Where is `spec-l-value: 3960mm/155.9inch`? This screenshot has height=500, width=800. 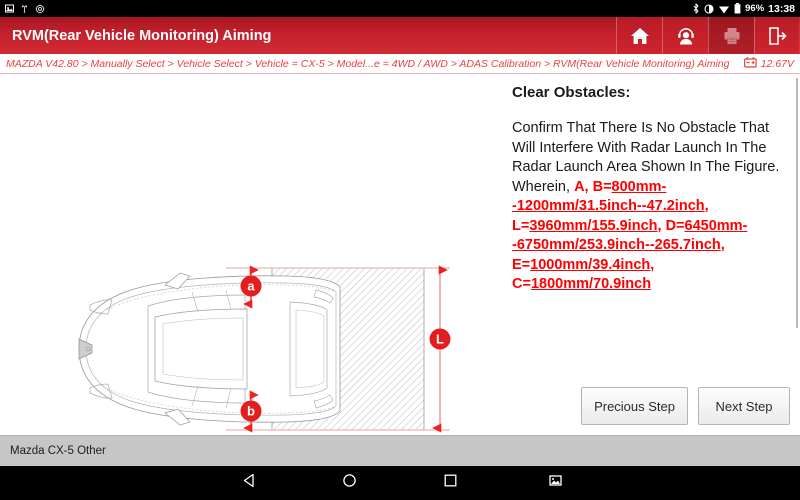
spec-l-value: 3960mm/155.9inch is located at coordinates (593, 225).